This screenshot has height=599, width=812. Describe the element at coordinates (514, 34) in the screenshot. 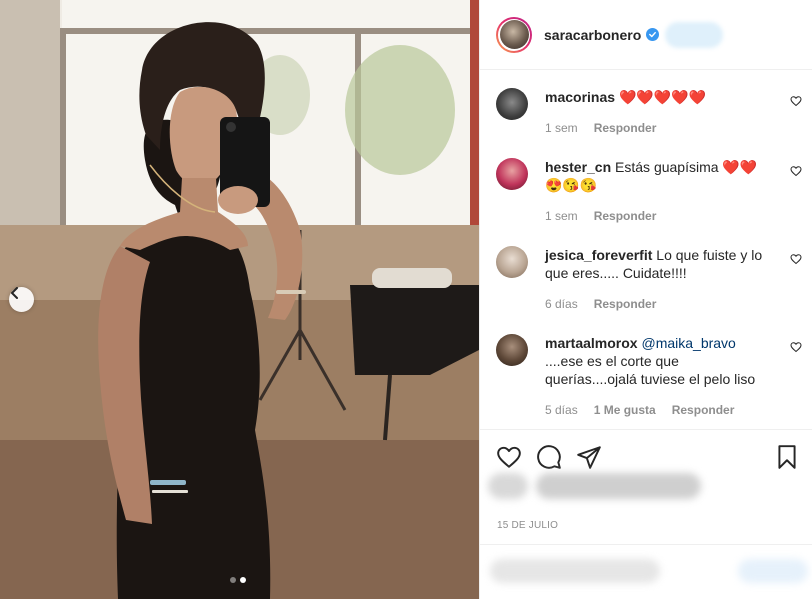

I see `author-avatar` at that location.